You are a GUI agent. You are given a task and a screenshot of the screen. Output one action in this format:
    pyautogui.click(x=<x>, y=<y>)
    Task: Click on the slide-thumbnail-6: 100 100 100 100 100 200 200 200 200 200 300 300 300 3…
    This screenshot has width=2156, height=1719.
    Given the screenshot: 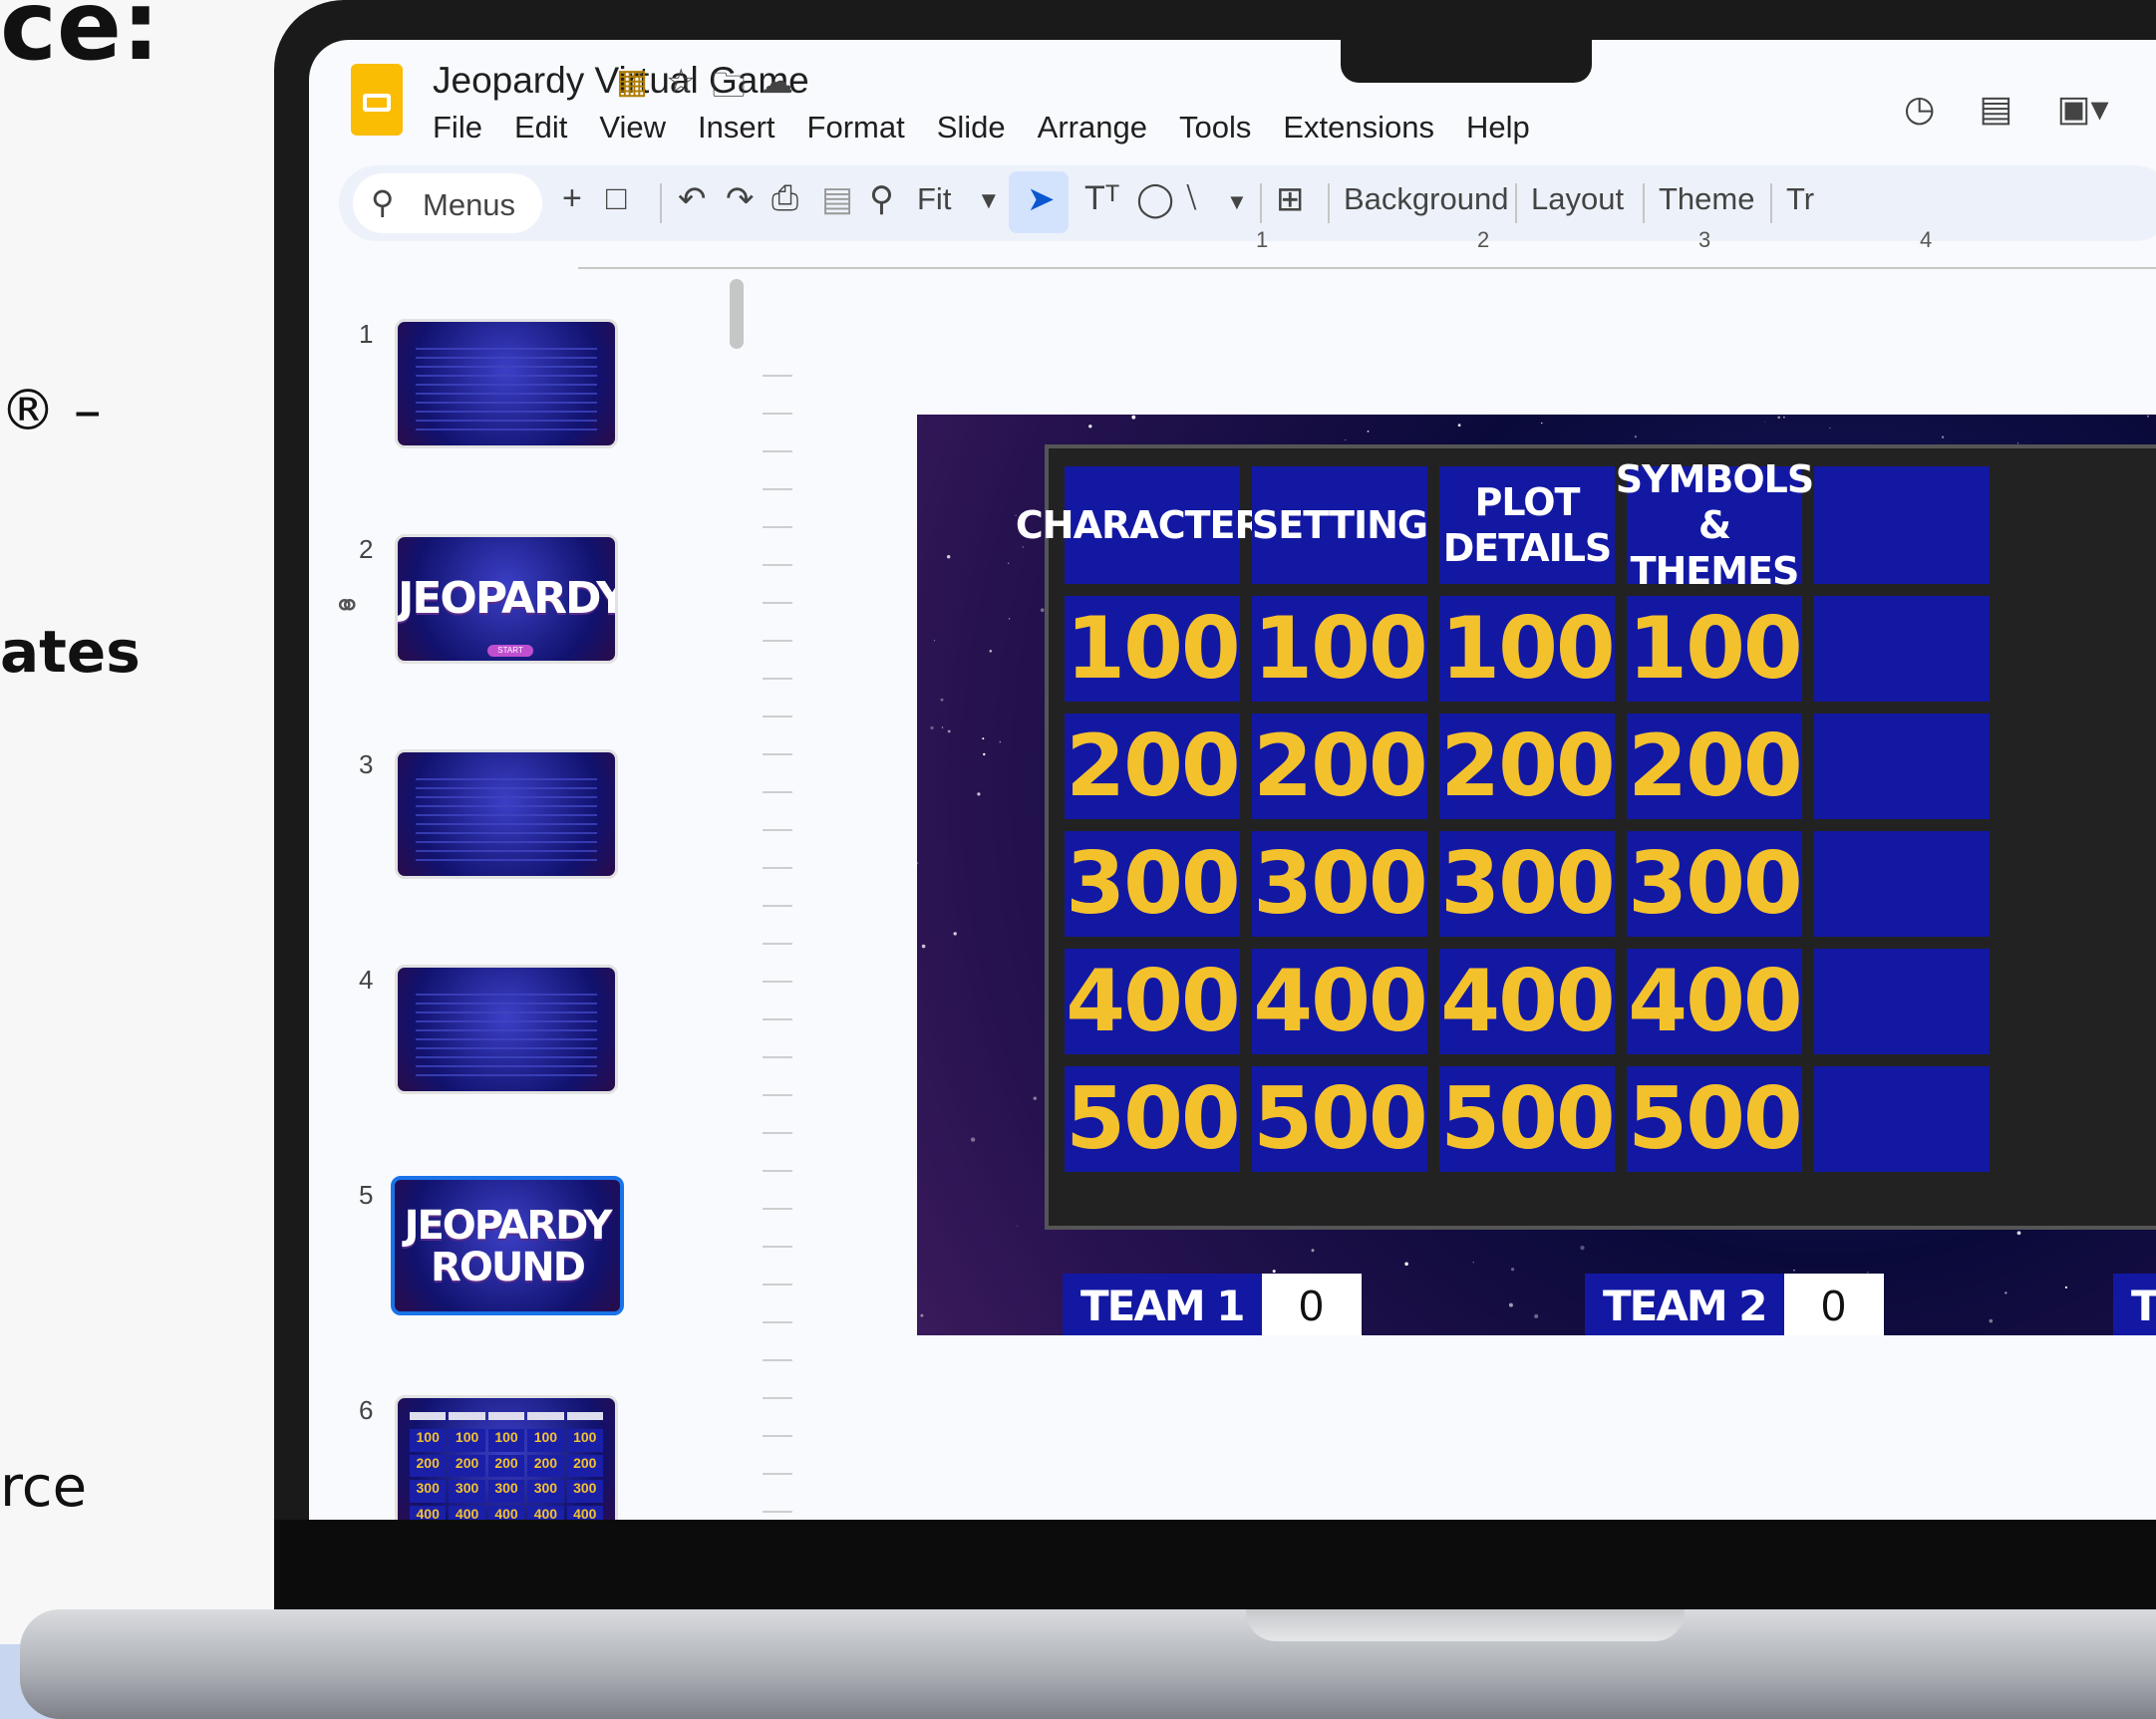 What is the action you would take?
    pyautogui.click(x=506, y=1457)
    